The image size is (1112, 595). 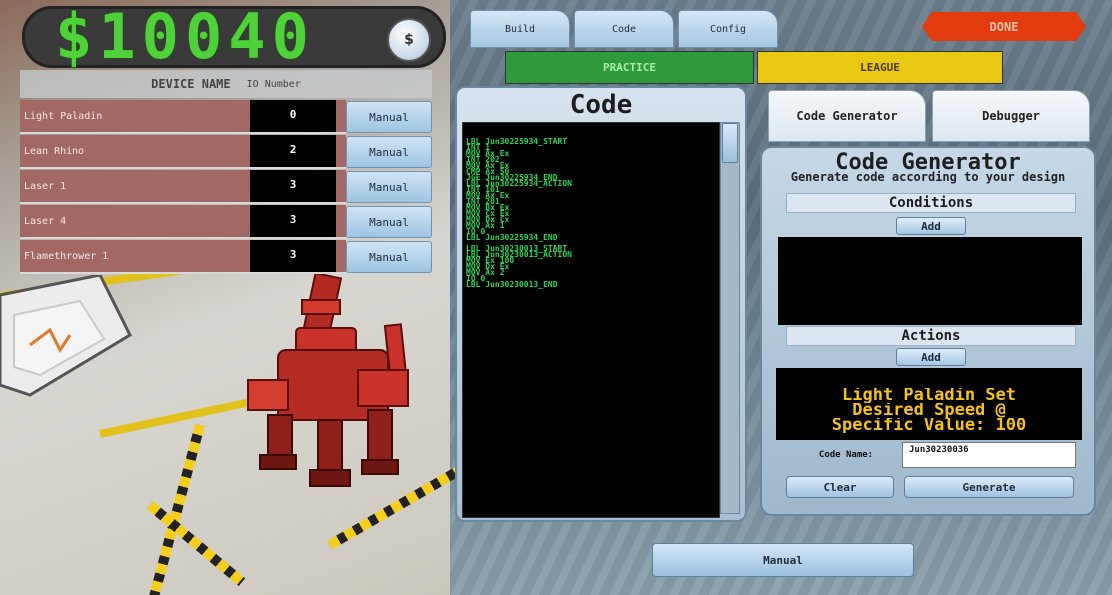 I want to click on manual-button-main: Manual, so click(x=783, y=560).